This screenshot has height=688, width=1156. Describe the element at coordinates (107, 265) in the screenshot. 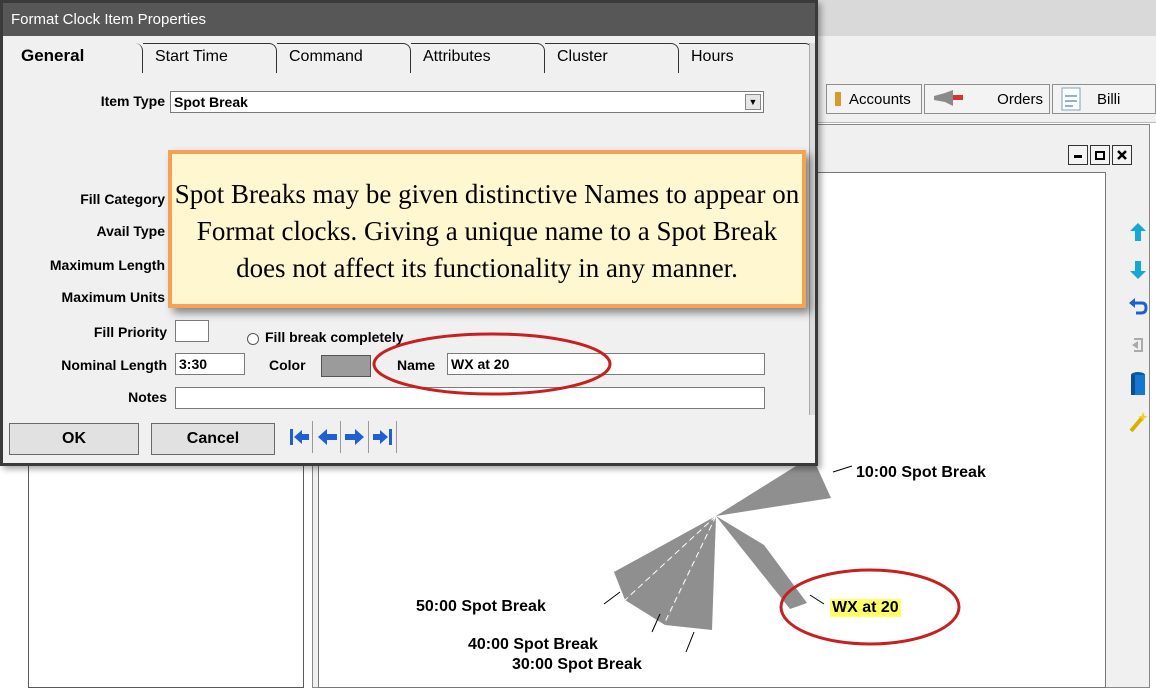

I see `maximum-length-label: Maximum Length` at that location.